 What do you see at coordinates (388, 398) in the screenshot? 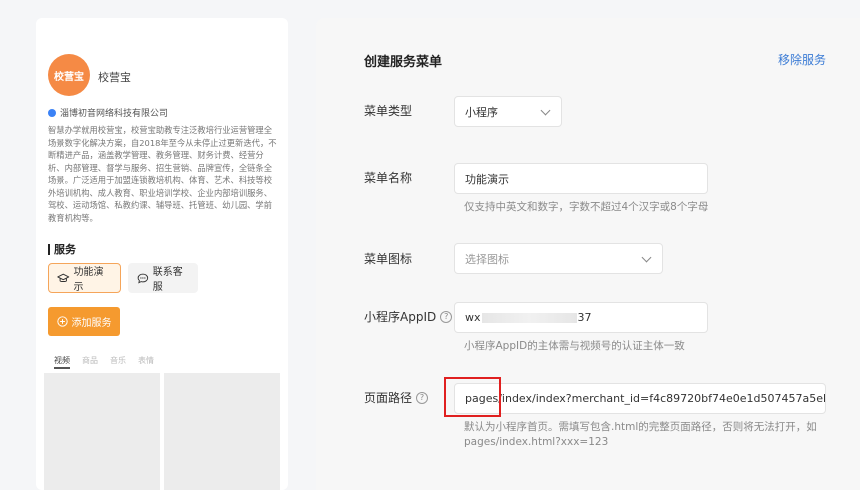
I see `page-path-label-text: 页面路径` at bounding box center [388, 398].